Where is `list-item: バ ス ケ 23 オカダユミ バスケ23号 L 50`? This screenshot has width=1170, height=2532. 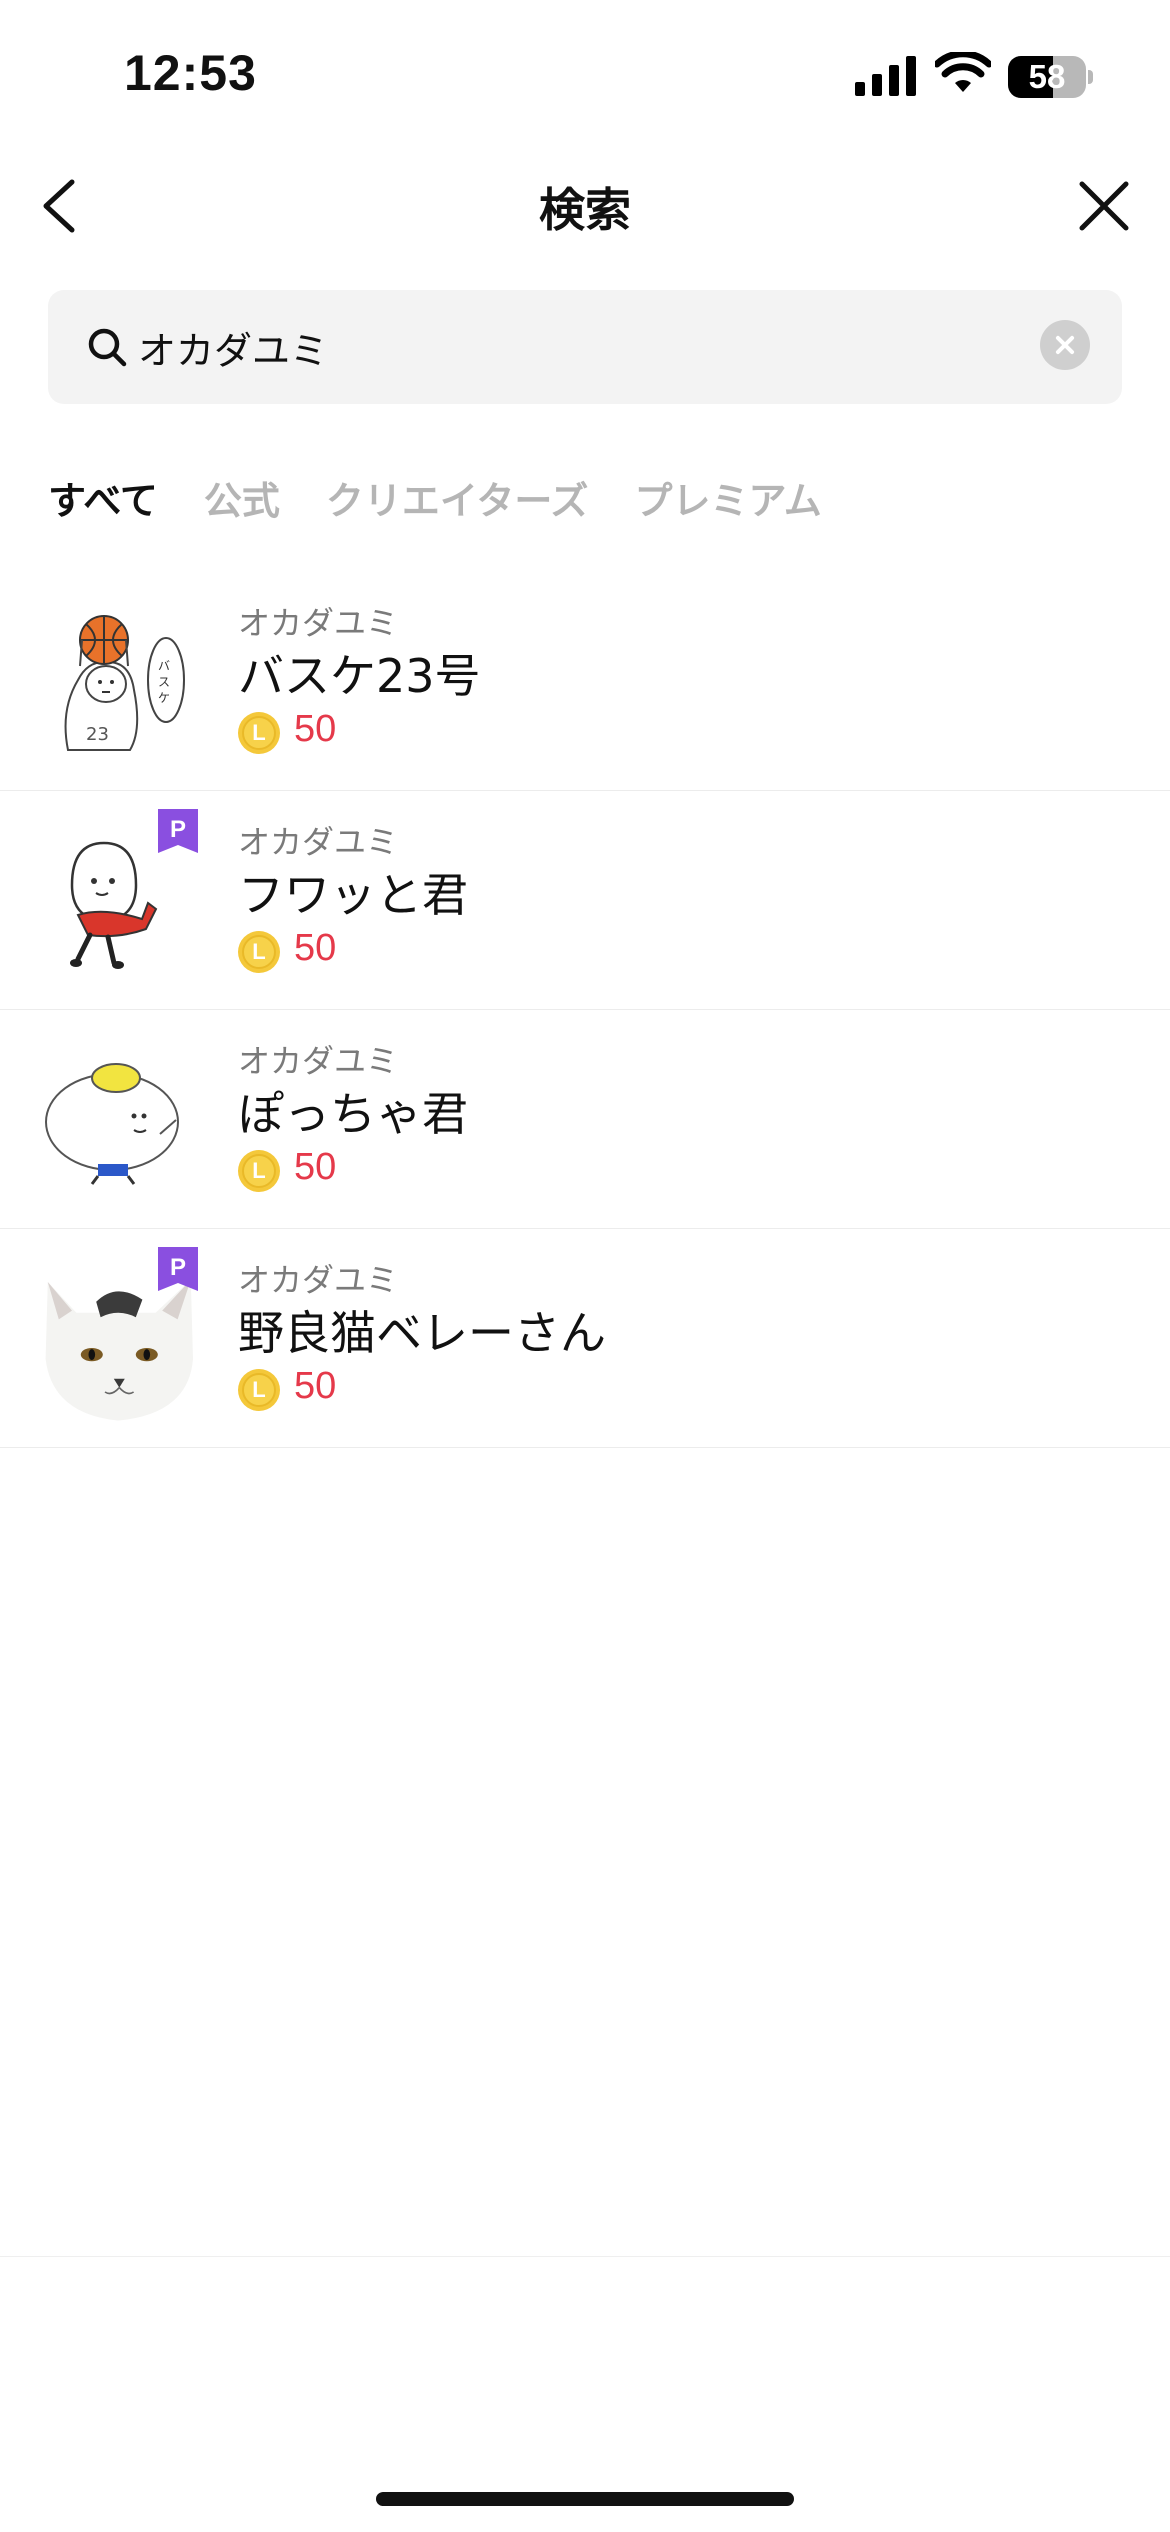
list-item: バ ス ケ 23 オカダユミ バスケ23号 L 50 is located at coordinates (585, 681).